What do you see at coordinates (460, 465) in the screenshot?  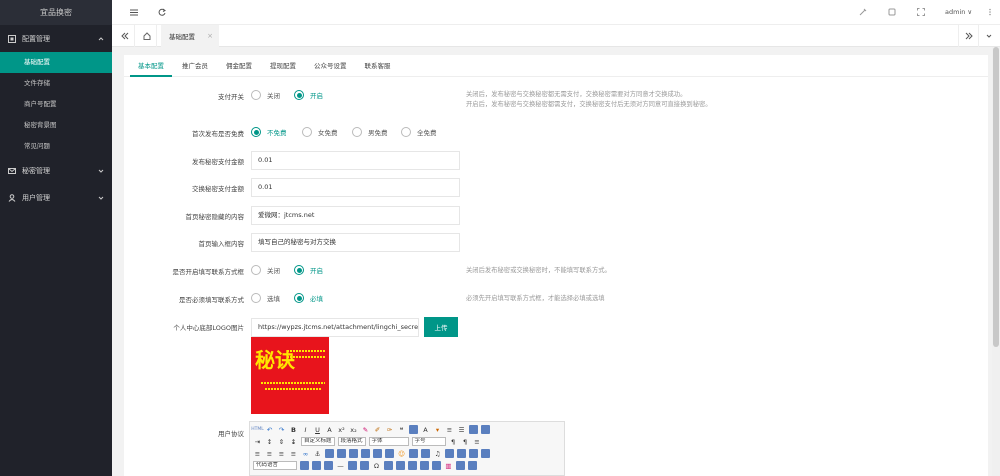 I see `print-icon` at bounding box center [460, 465].